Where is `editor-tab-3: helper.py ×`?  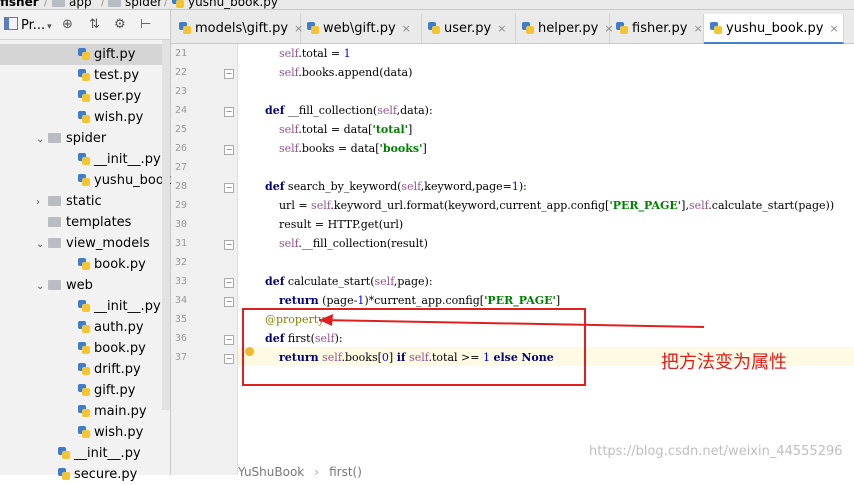 editor-tab-3: helper.py × is located at coordinates (565, 28).